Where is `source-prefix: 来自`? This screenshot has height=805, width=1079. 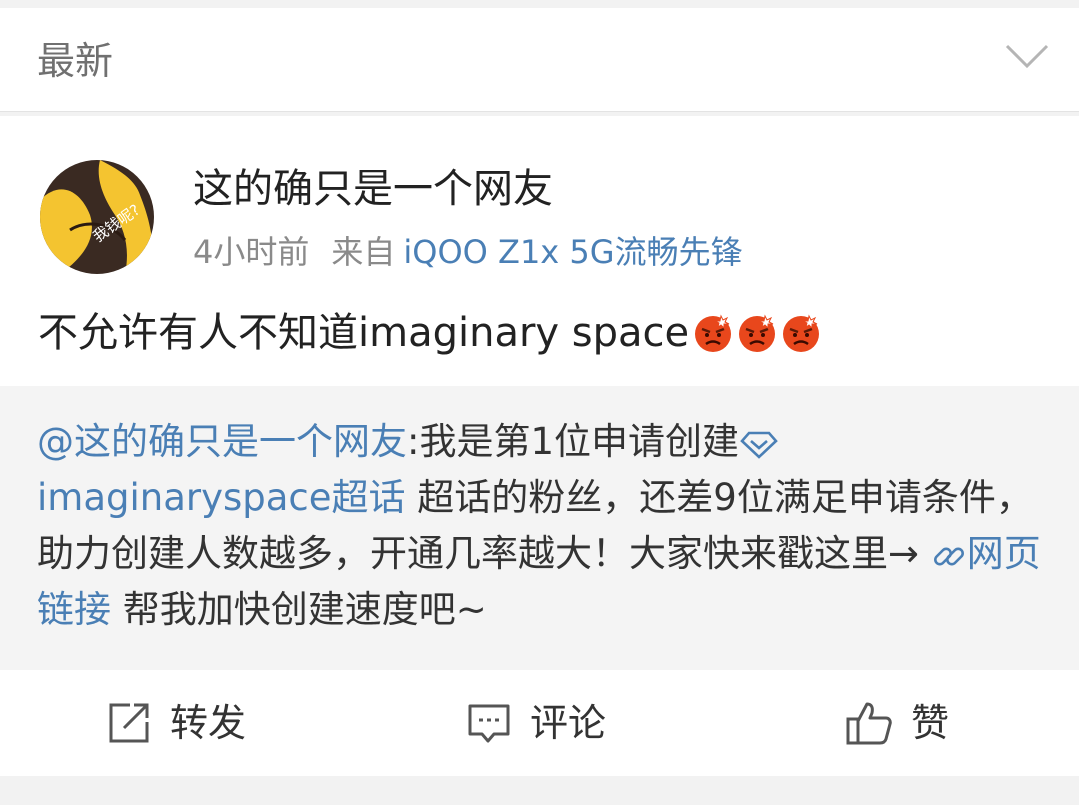 source-prefix: 来自 is located at coordinates (363, 252).